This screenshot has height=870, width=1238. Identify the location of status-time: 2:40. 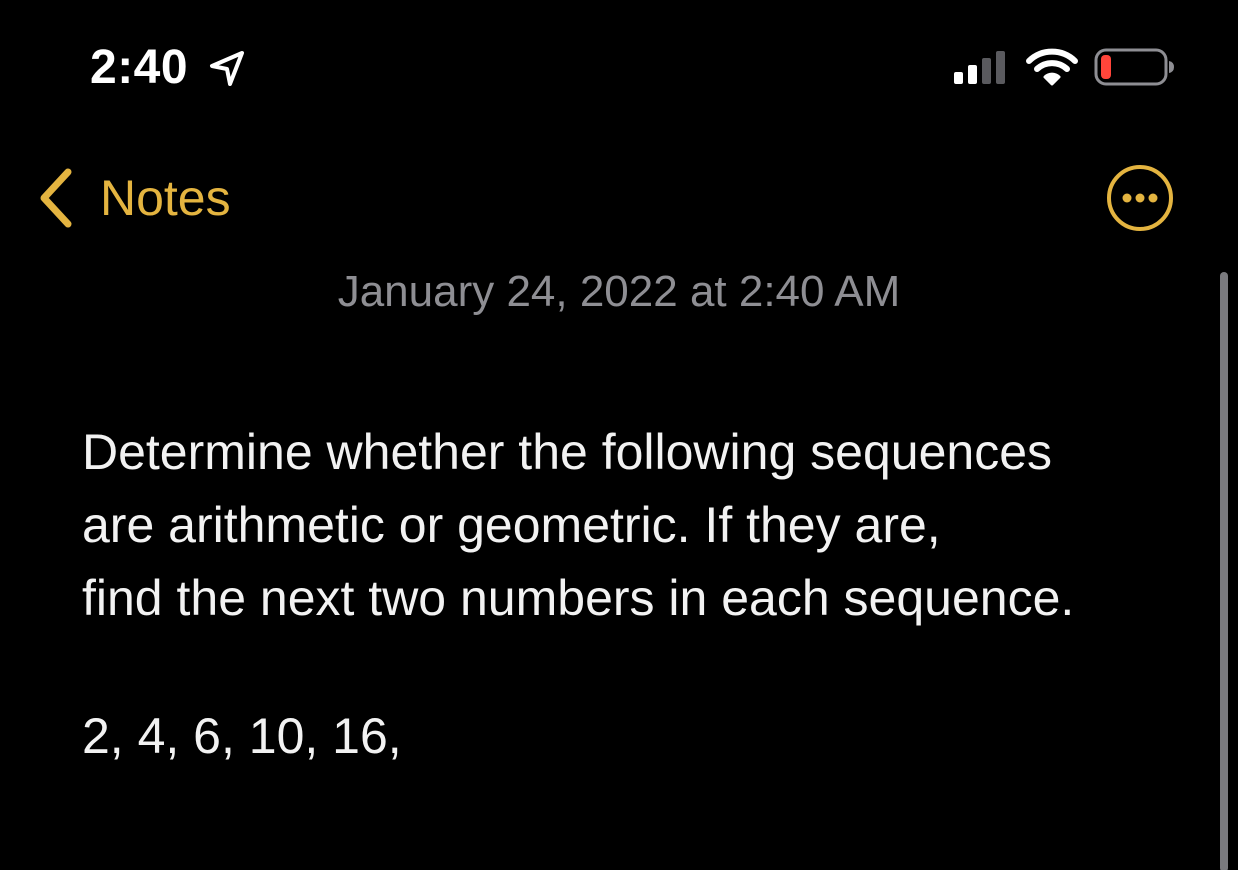
(139, 67).